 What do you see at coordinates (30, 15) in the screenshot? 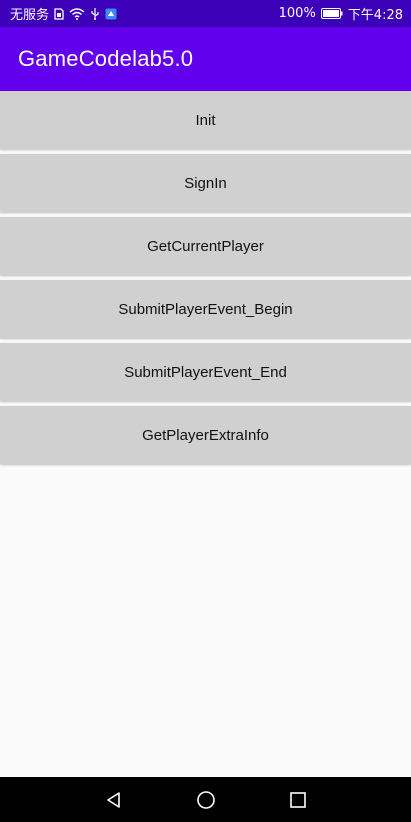
I see `carrier-text: 无服务` at bounding box center [30, 15].